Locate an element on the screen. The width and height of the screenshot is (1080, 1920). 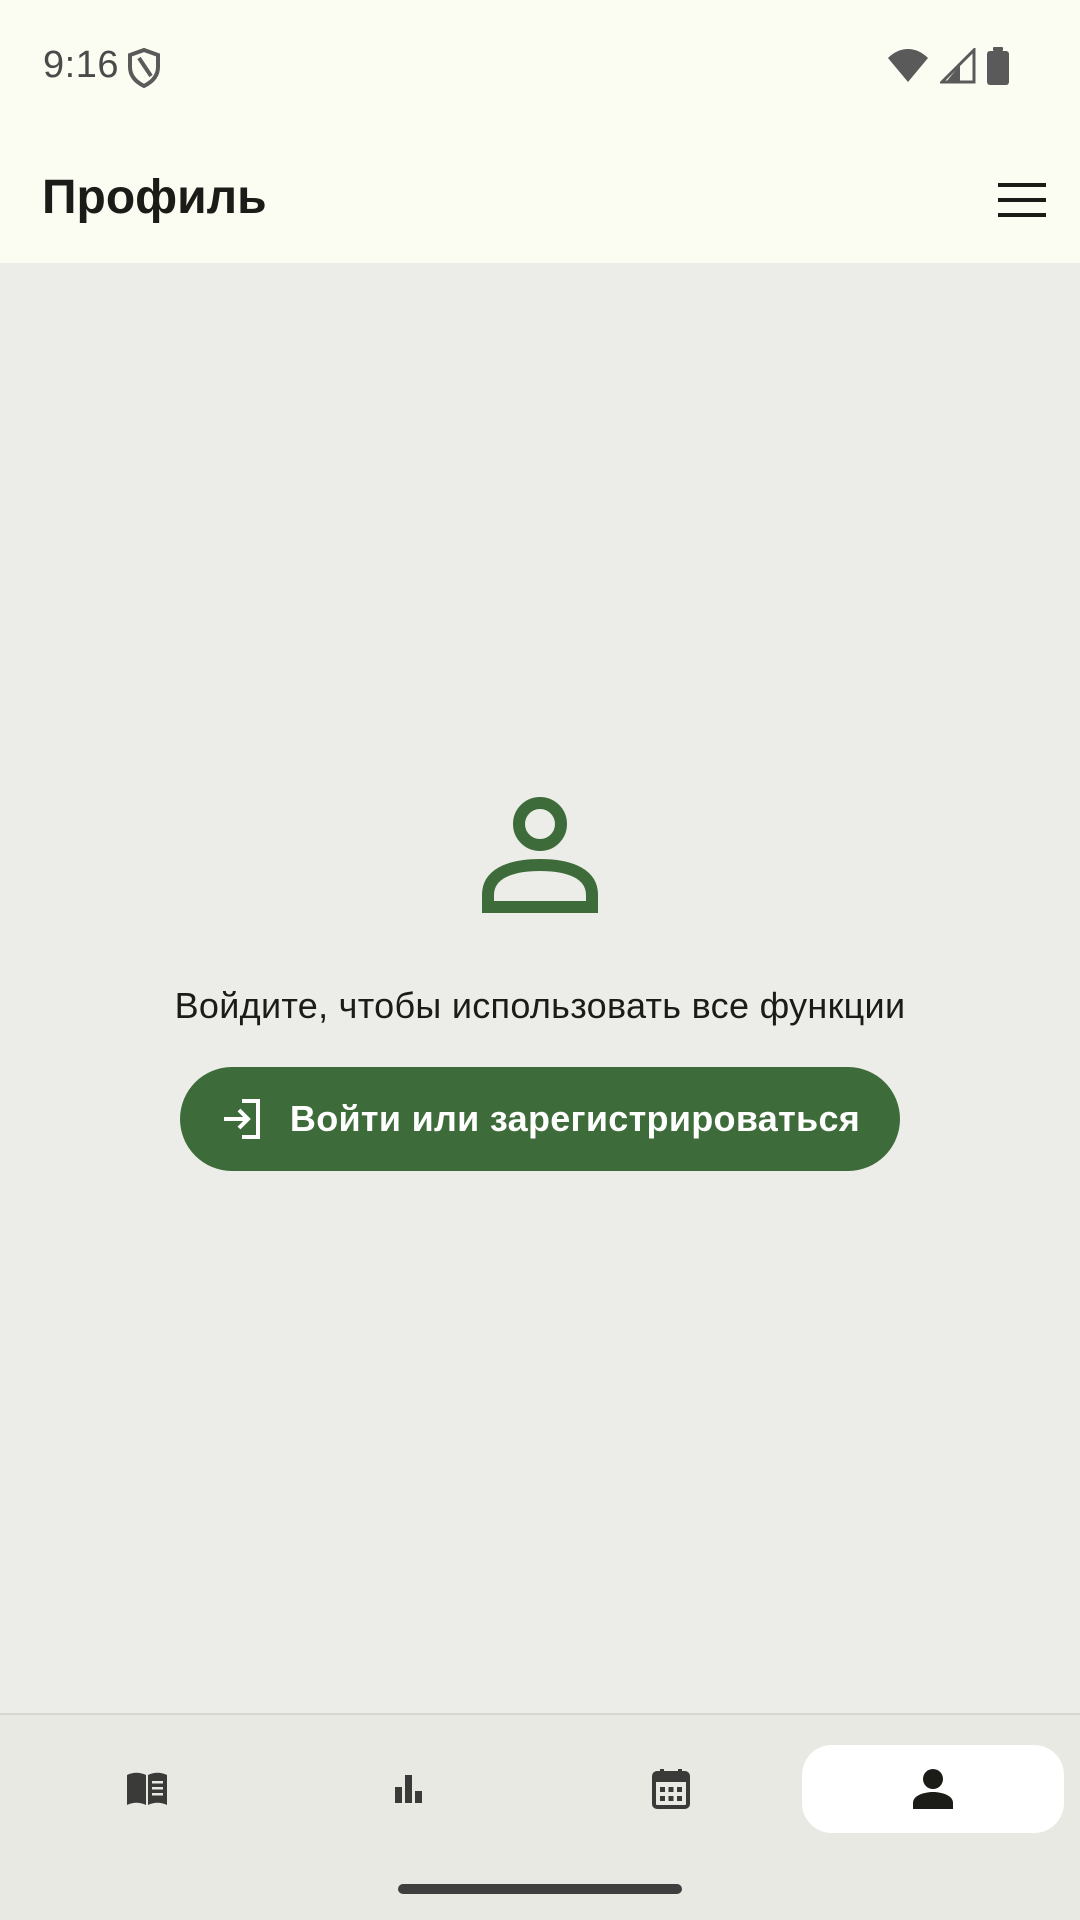
app-bar: Профиль is located at coordinates (540, 200).